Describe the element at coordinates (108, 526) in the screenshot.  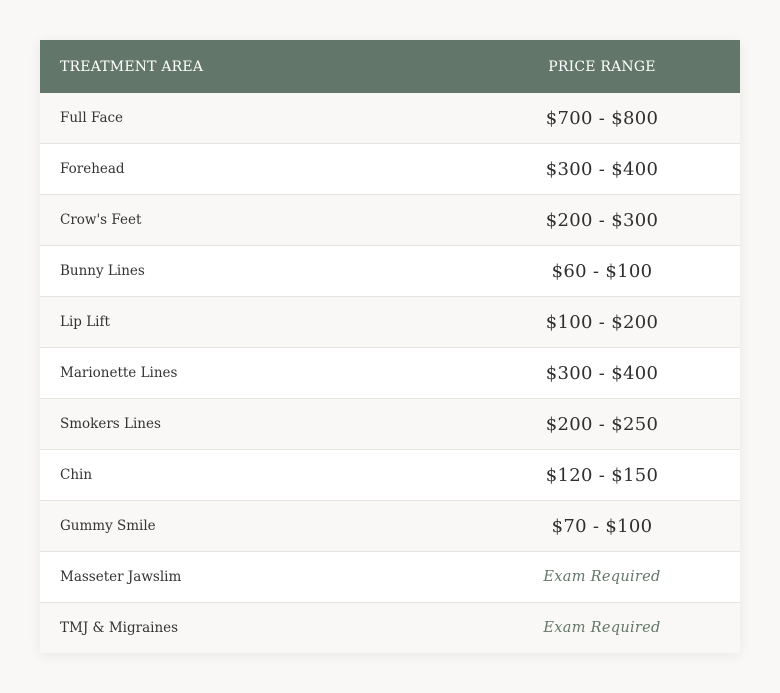
I see `treatment-area-cell: Gummy Smile` at that location.